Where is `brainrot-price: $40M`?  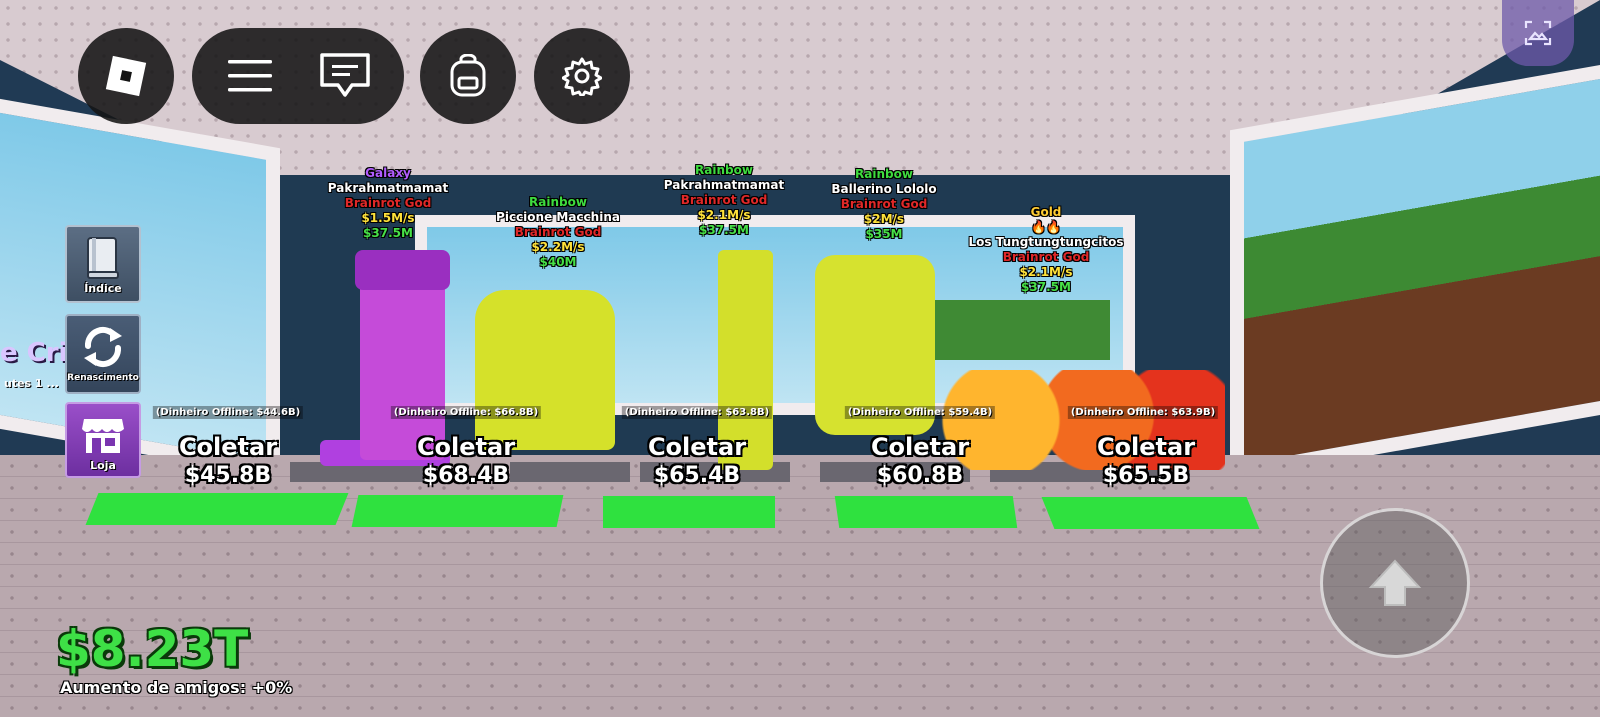
brainrot-price: $40M is located at coordinates (558, 262).